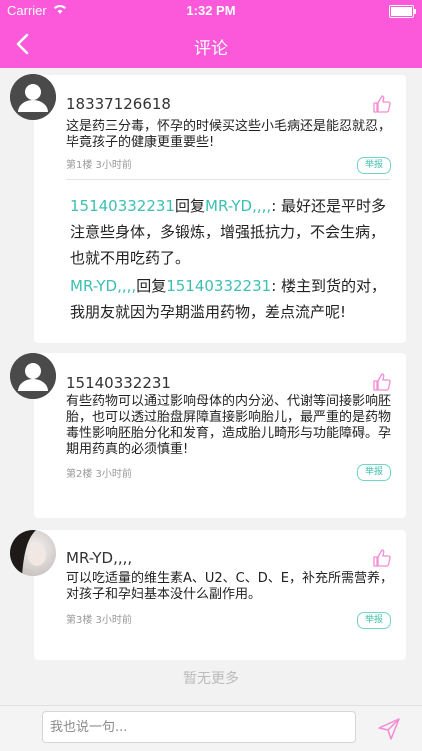 The height and width of the screenshot is (751, 422). Describe the element at coordinates (99, 165) in the screenshot. I see `comment-meta: 第1楼 3小时前` at that location.